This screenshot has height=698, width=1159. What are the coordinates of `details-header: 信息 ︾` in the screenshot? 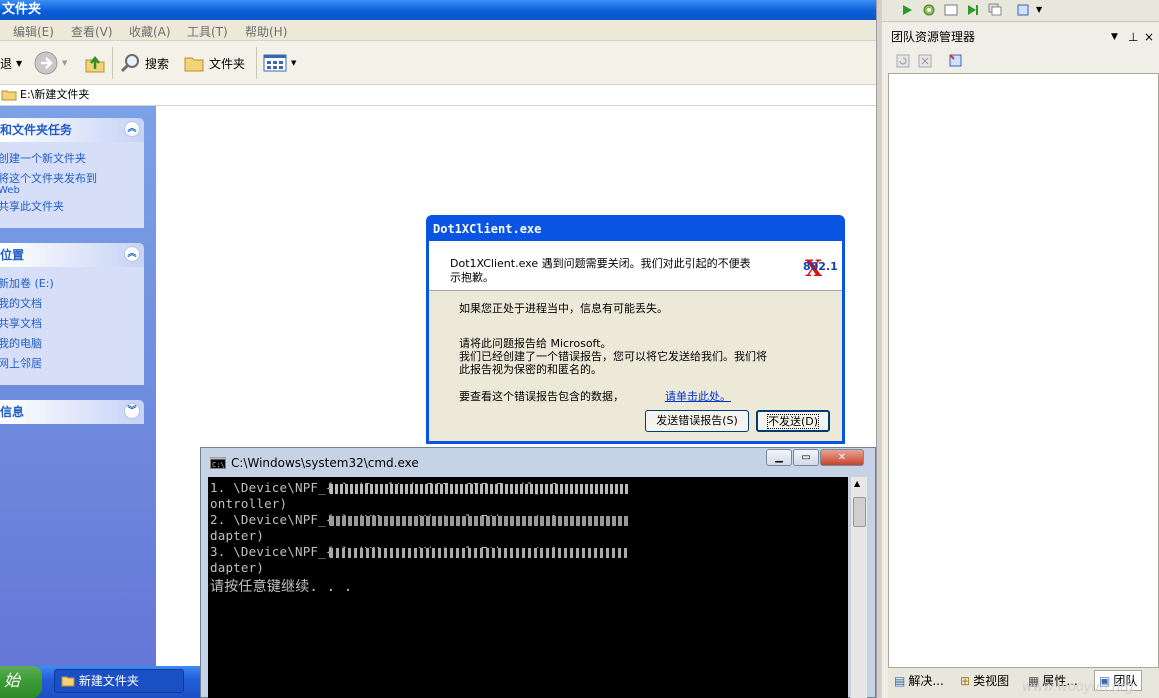 It's located at (72, 412).